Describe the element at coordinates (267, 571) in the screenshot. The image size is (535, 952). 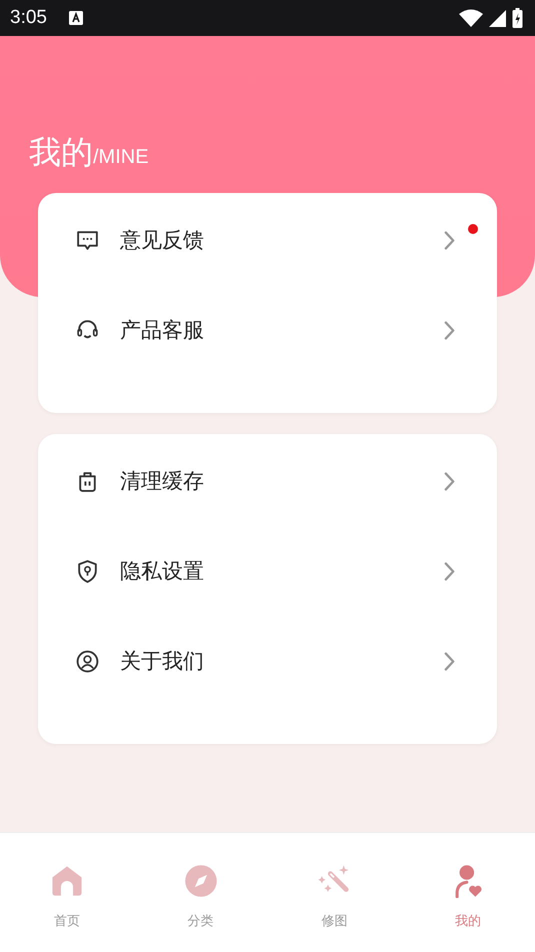
I see `menu-item: 隐私设置` at that location.